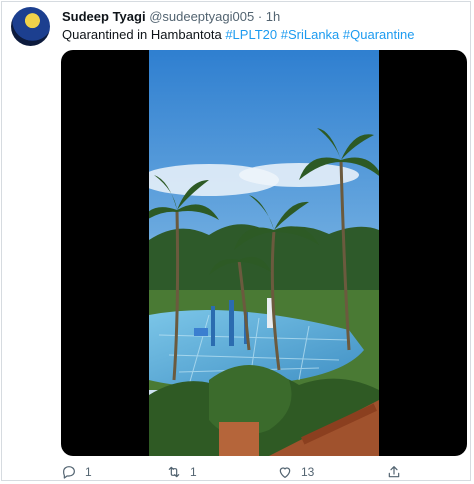  Describe the element at coordinates (30, 26) in the screenshot. I see `avatar` at that location.